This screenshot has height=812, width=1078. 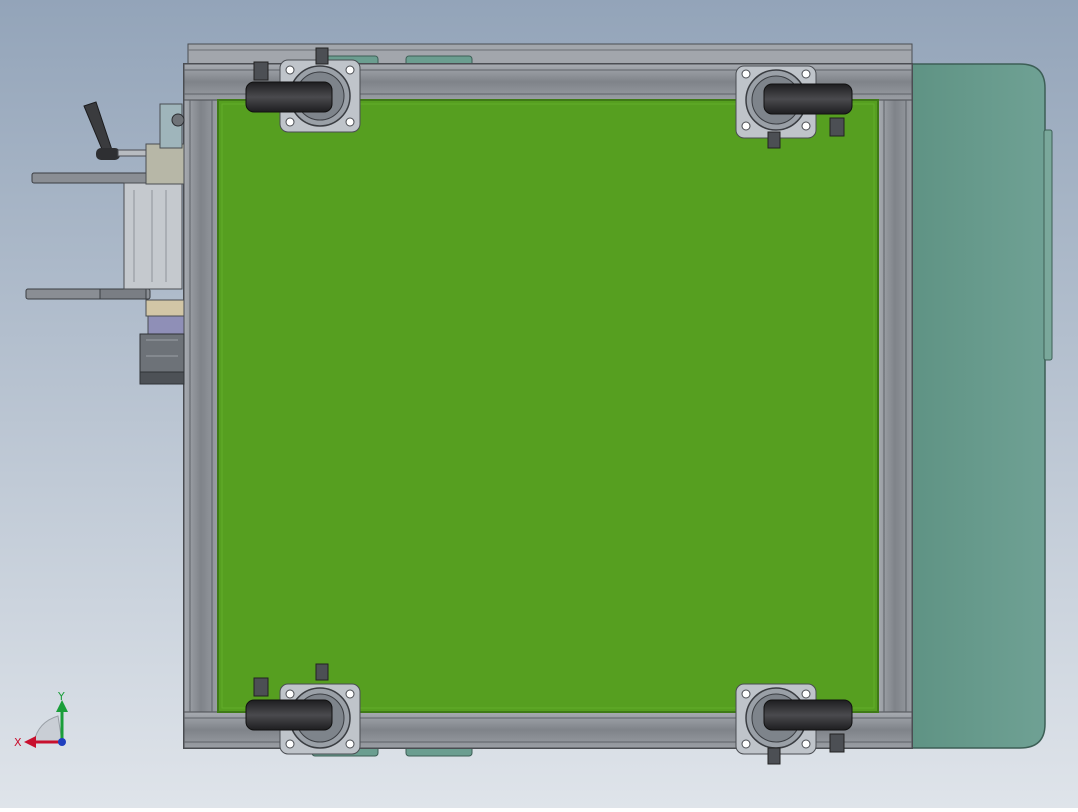 What do you see at coordinates (1048, 245) in the screenshot?
I see `side-cover-handle` at bounding box center [1048, 245].